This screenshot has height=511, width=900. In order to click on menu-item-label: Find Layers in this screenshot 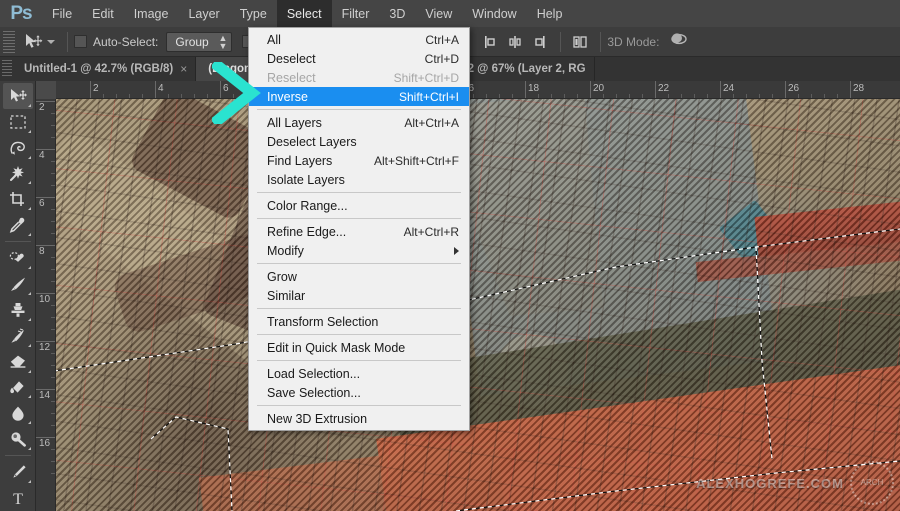, I will do `click(300, 160)`.